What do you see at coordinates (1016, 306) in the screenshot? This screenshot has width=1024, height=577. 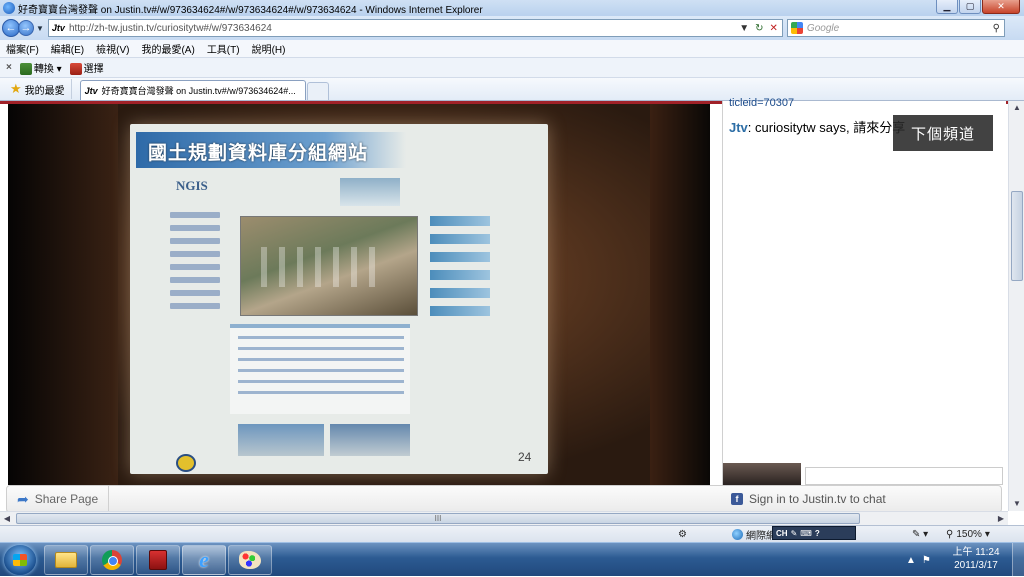 I see `vertical-scrollbar: ▲ ▼` at bounding box center [1016, 306].